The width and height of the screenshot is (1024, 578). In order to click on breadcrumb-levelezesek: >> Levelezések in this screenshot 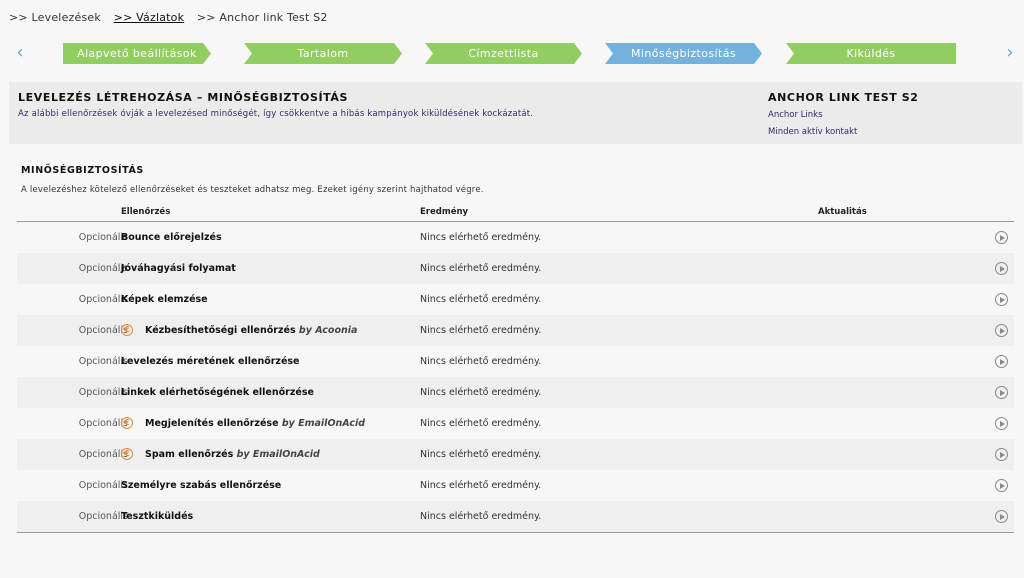, I will do `click(55, 17)`.